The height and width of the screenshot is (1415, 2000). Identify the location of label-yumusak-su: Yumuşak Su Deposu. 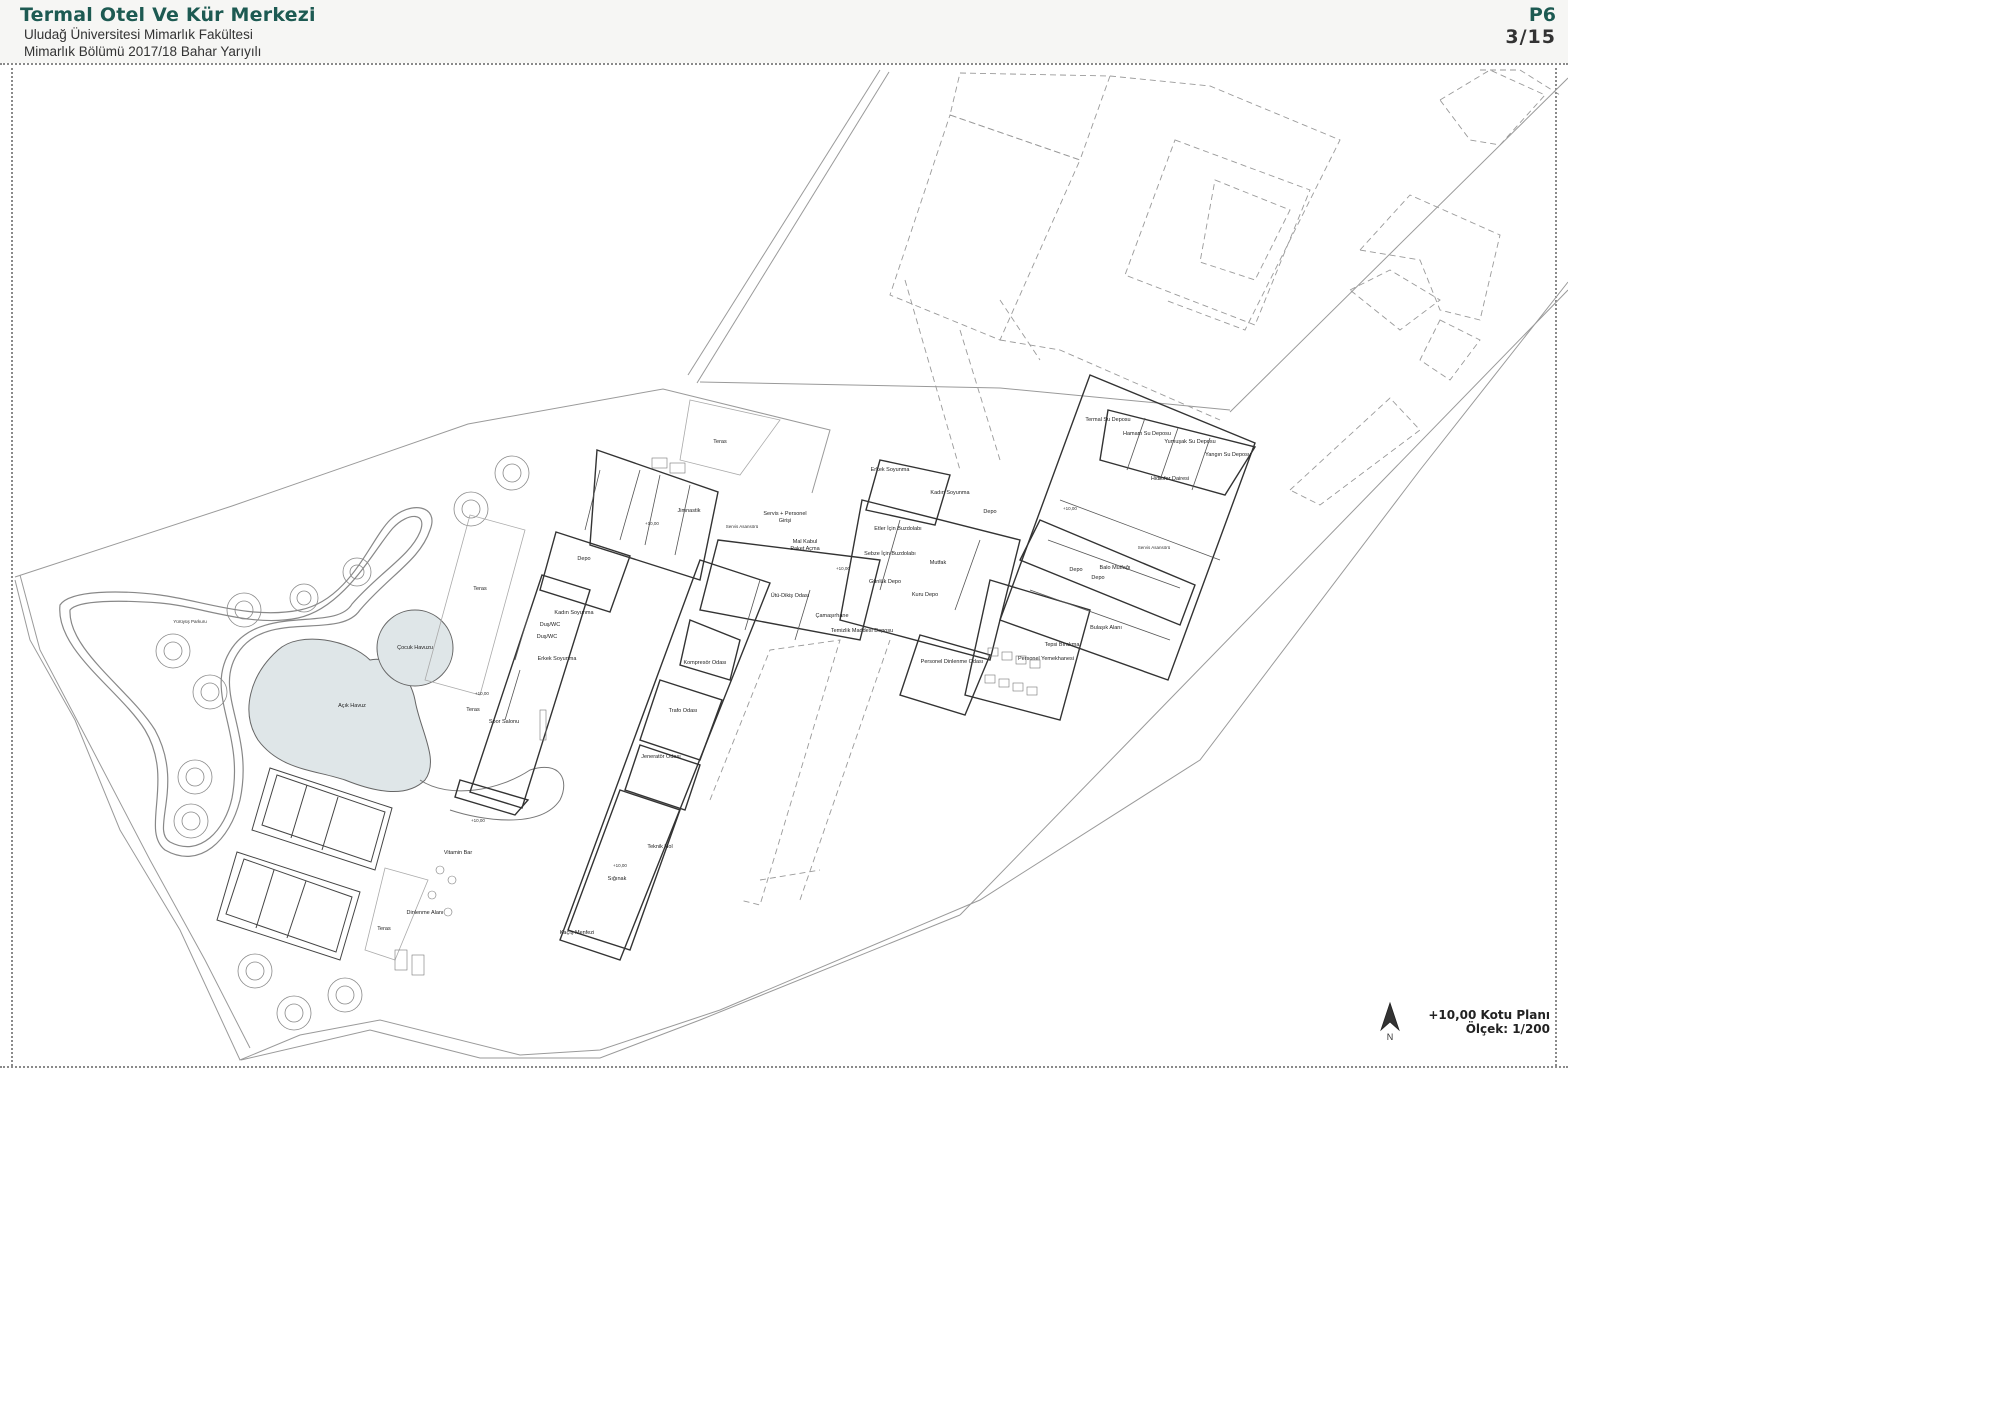
(1189, 442).